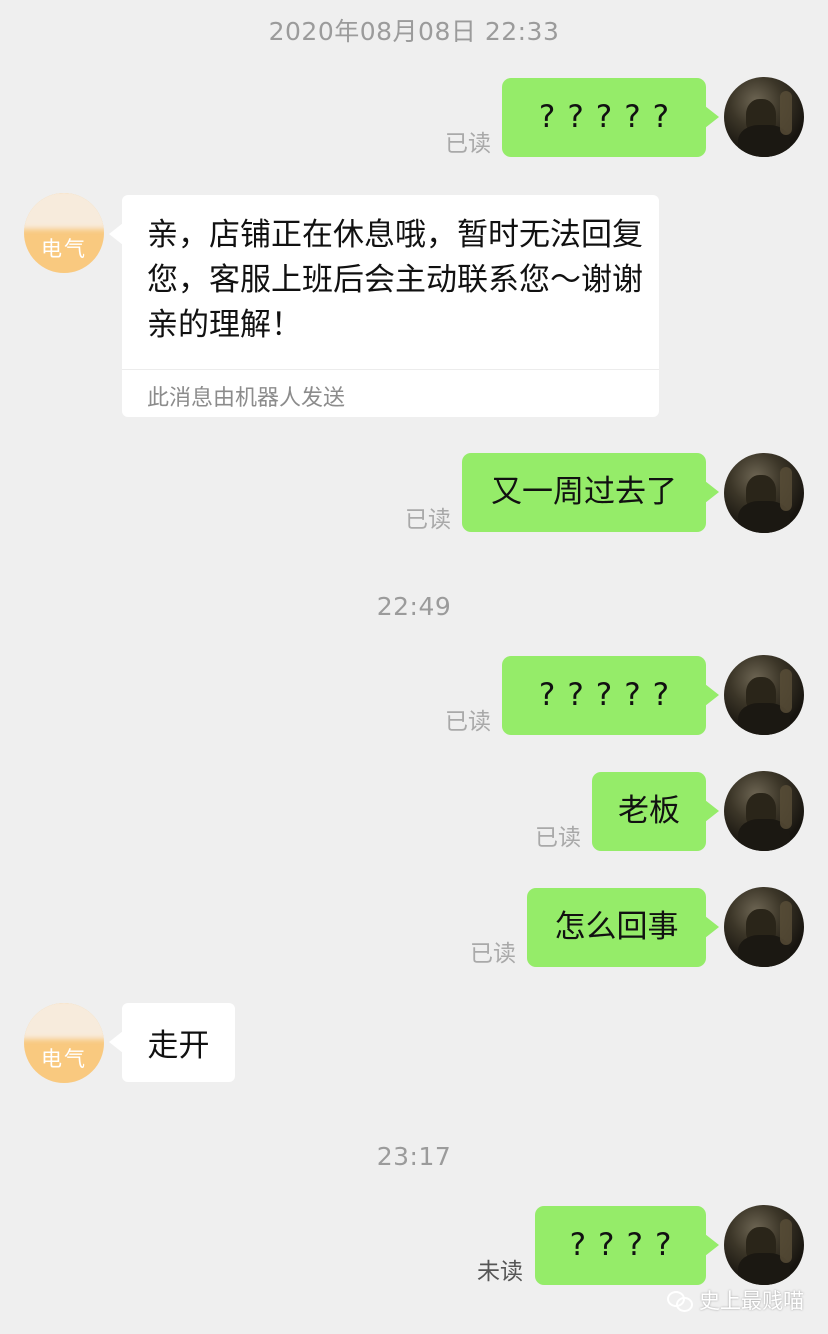  Describe the element at coordinates (390, 369) in the screenshot. I see `divider` at that location.